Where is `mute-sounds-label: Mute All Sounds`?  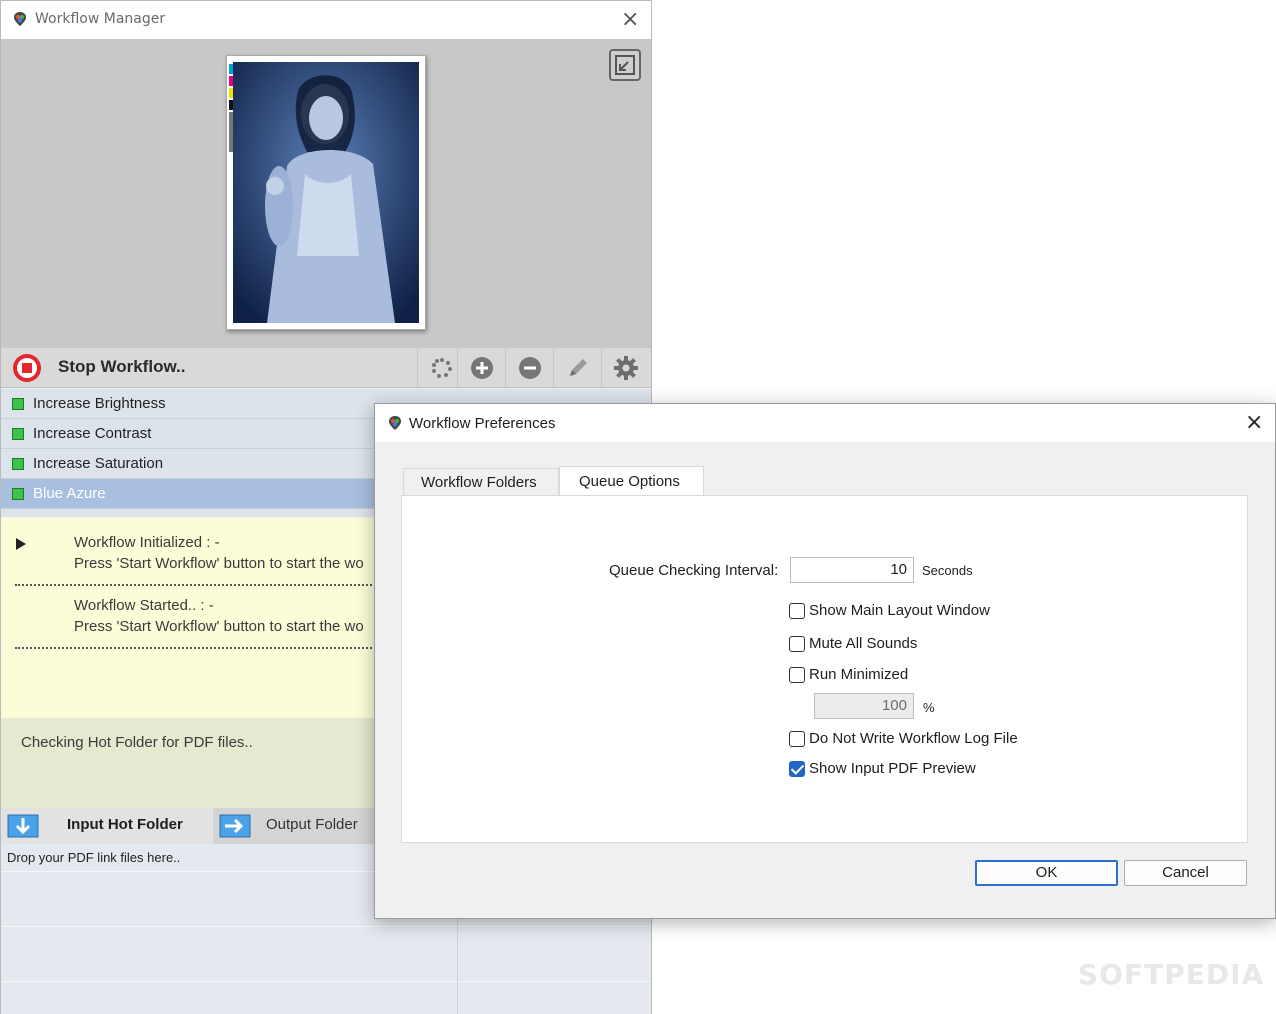
mute-sounds-label: Mute All Sounds is located at coordinates (863, 643).